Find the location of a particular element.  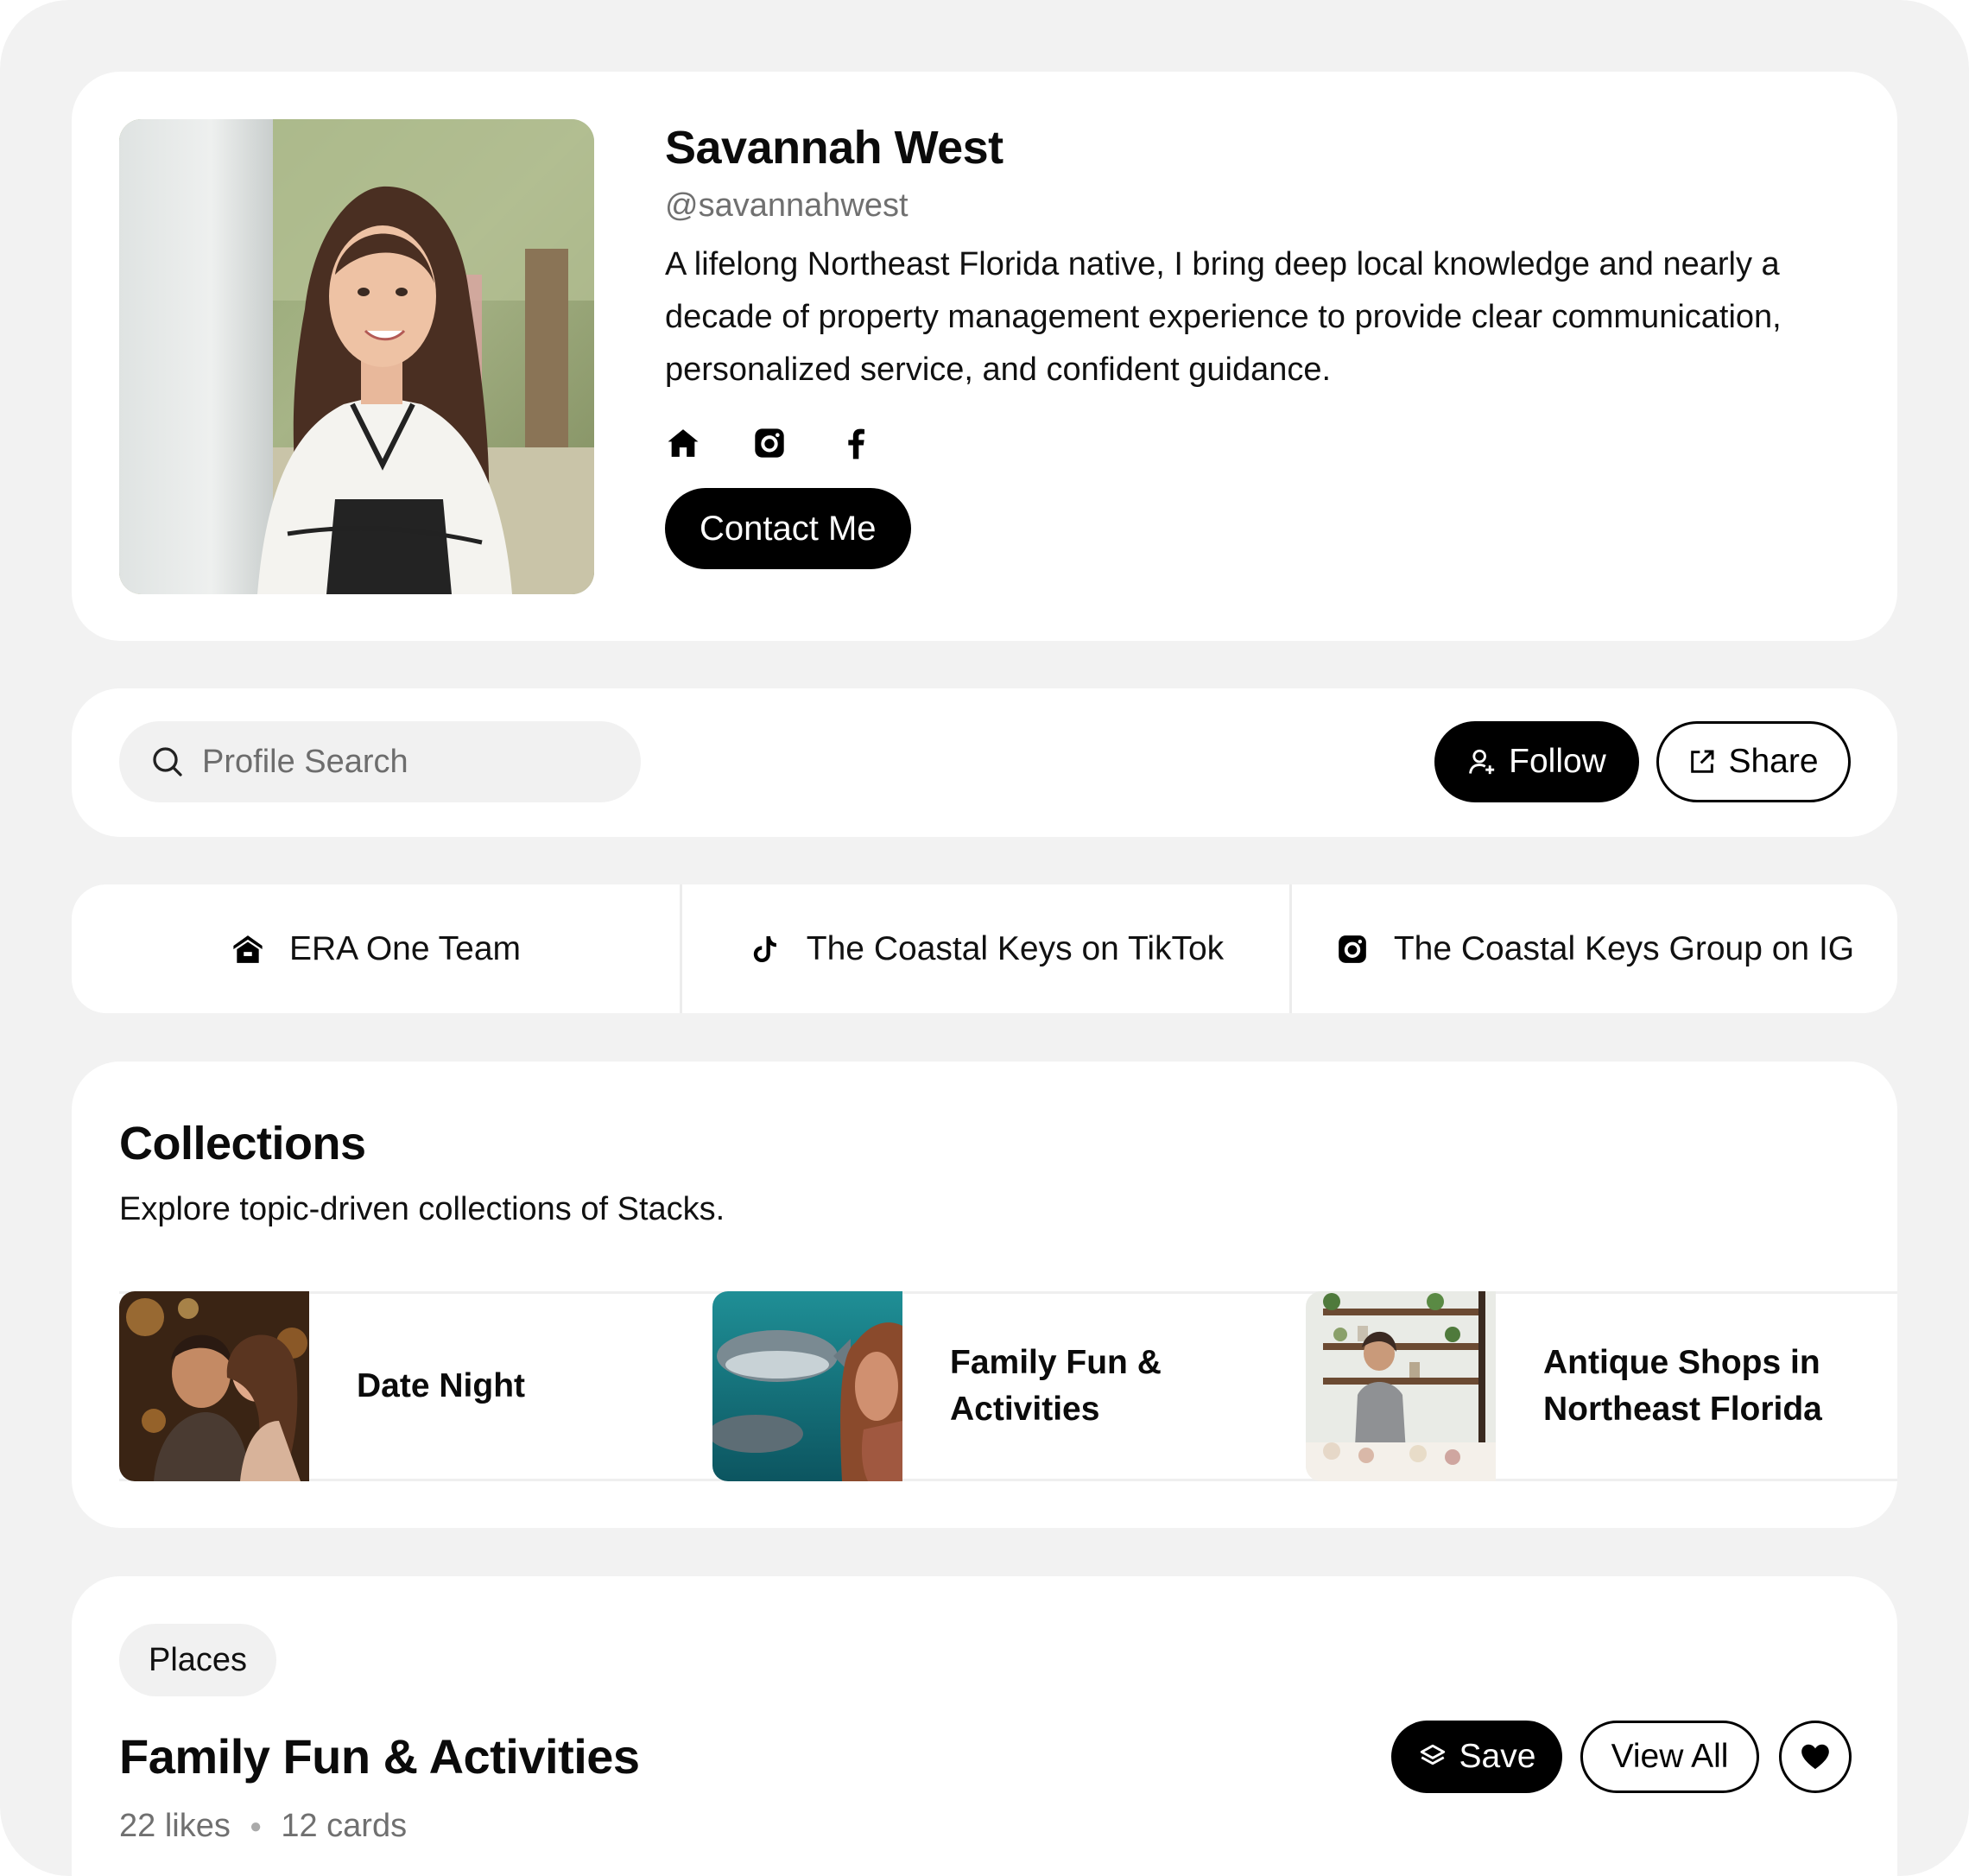

profile-photo is located at coordinates (356, 356).